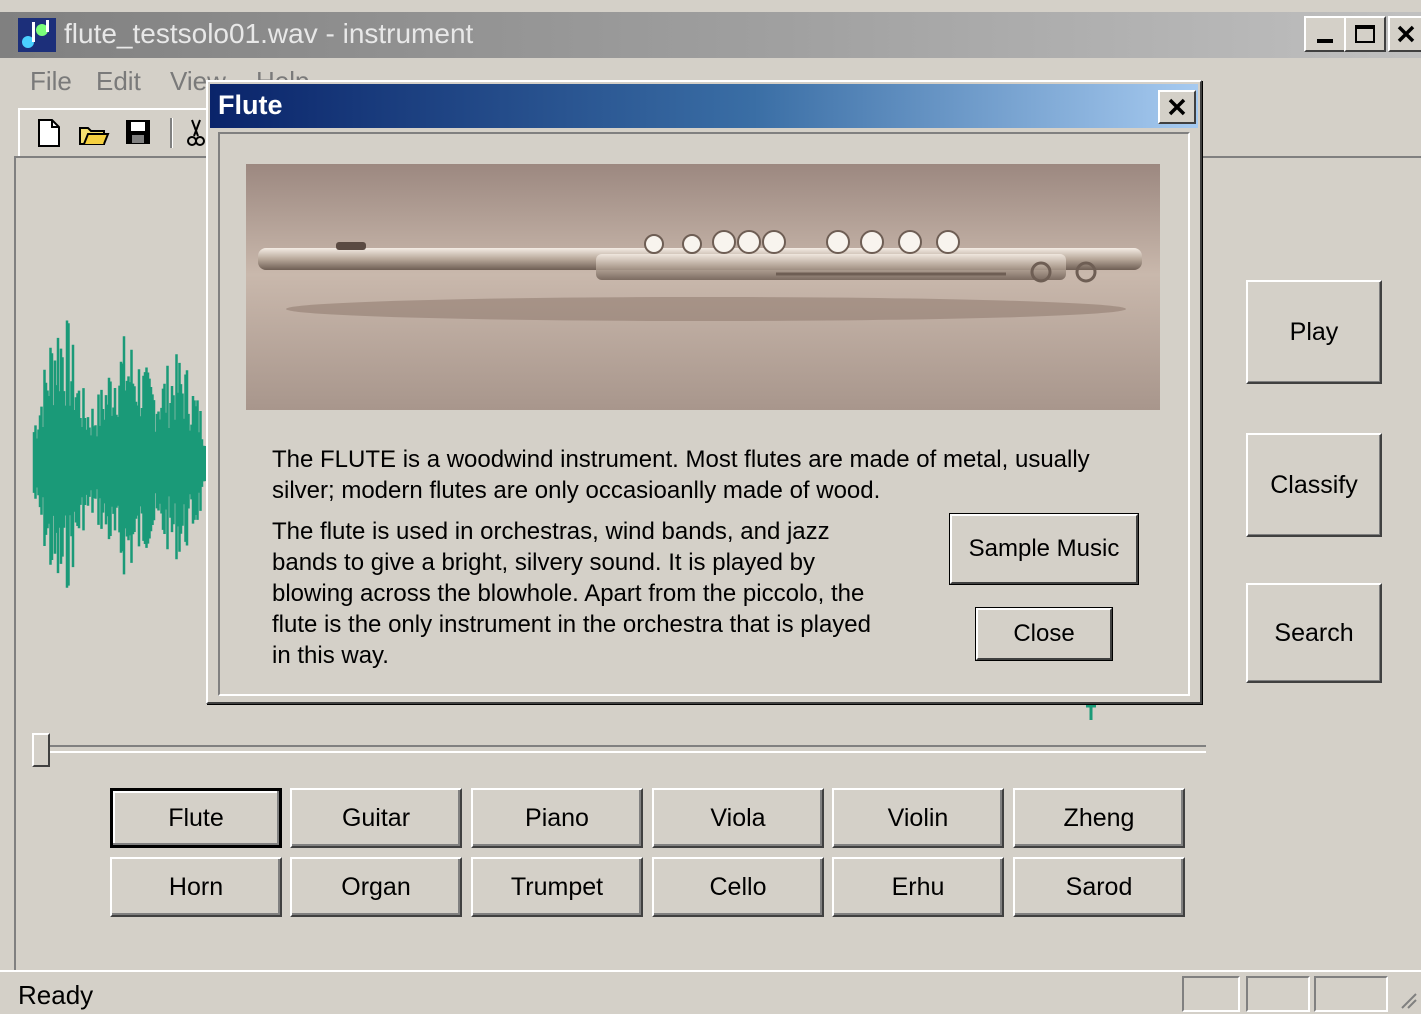  I want to click on minimize-button, so click(1325, 34).